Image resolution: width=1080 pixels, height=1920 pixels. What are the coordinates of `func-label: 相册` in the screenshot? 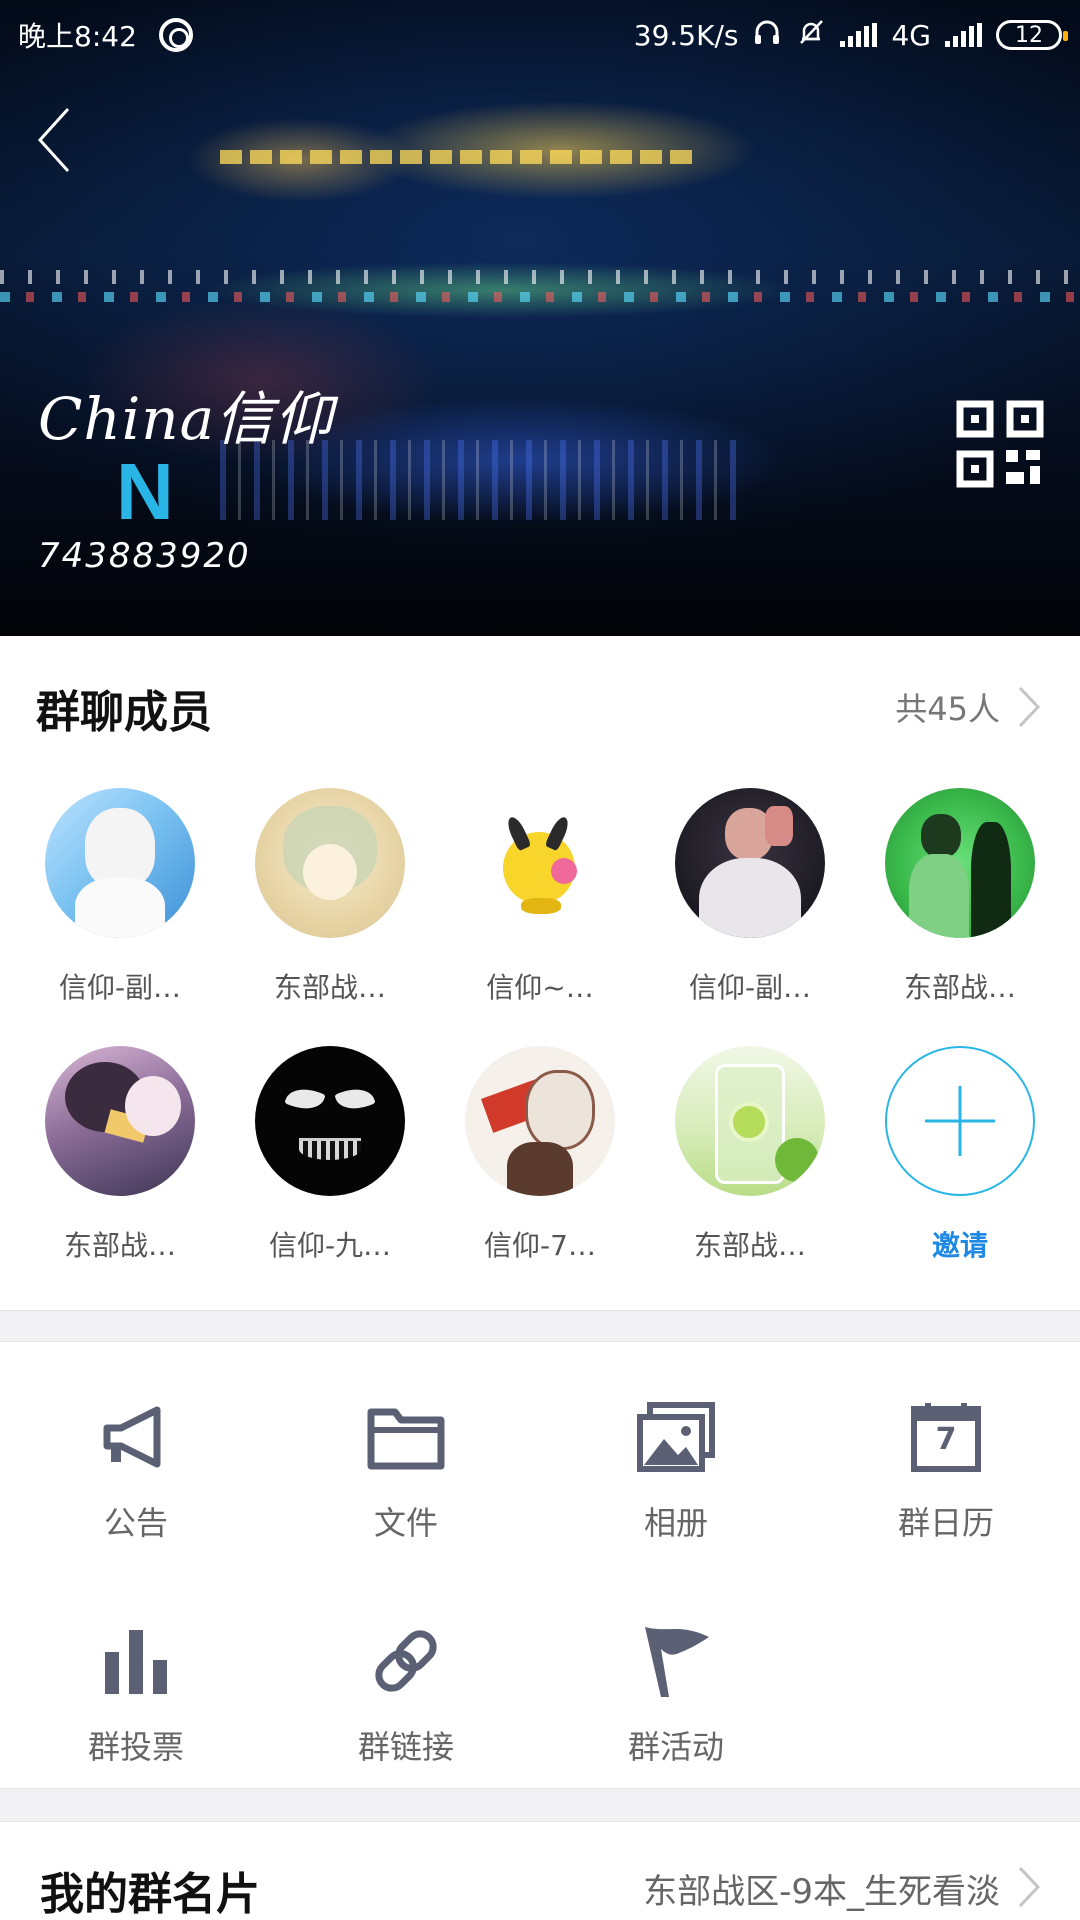 It's located at (675, 1523).